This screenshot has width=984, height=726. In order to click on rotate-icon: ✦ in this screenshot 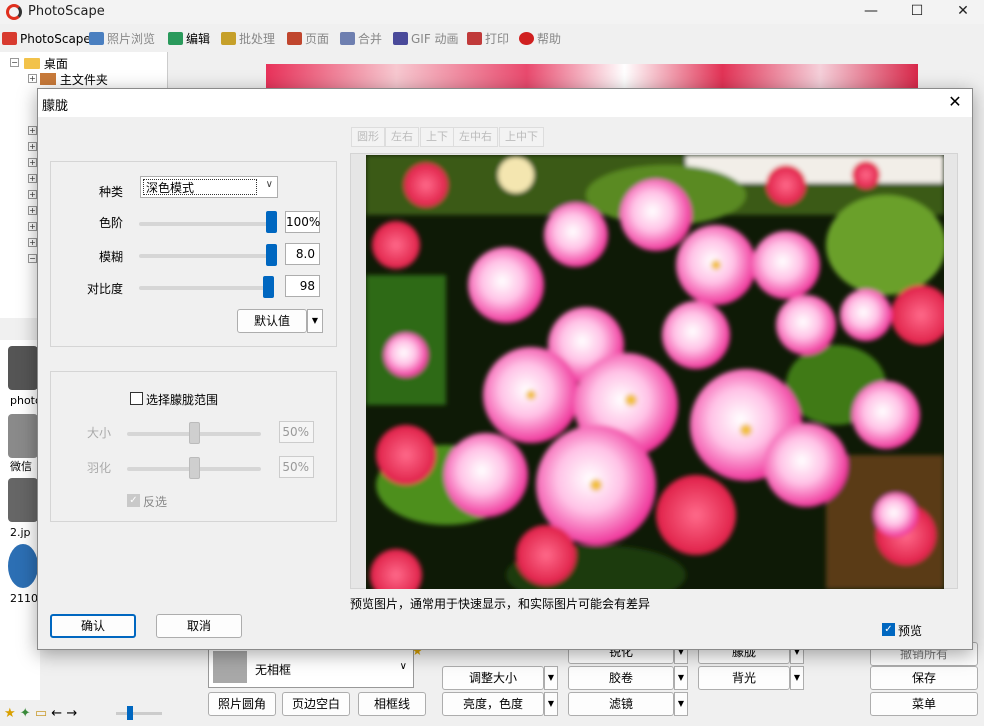, I will do `click(25, 713)`.